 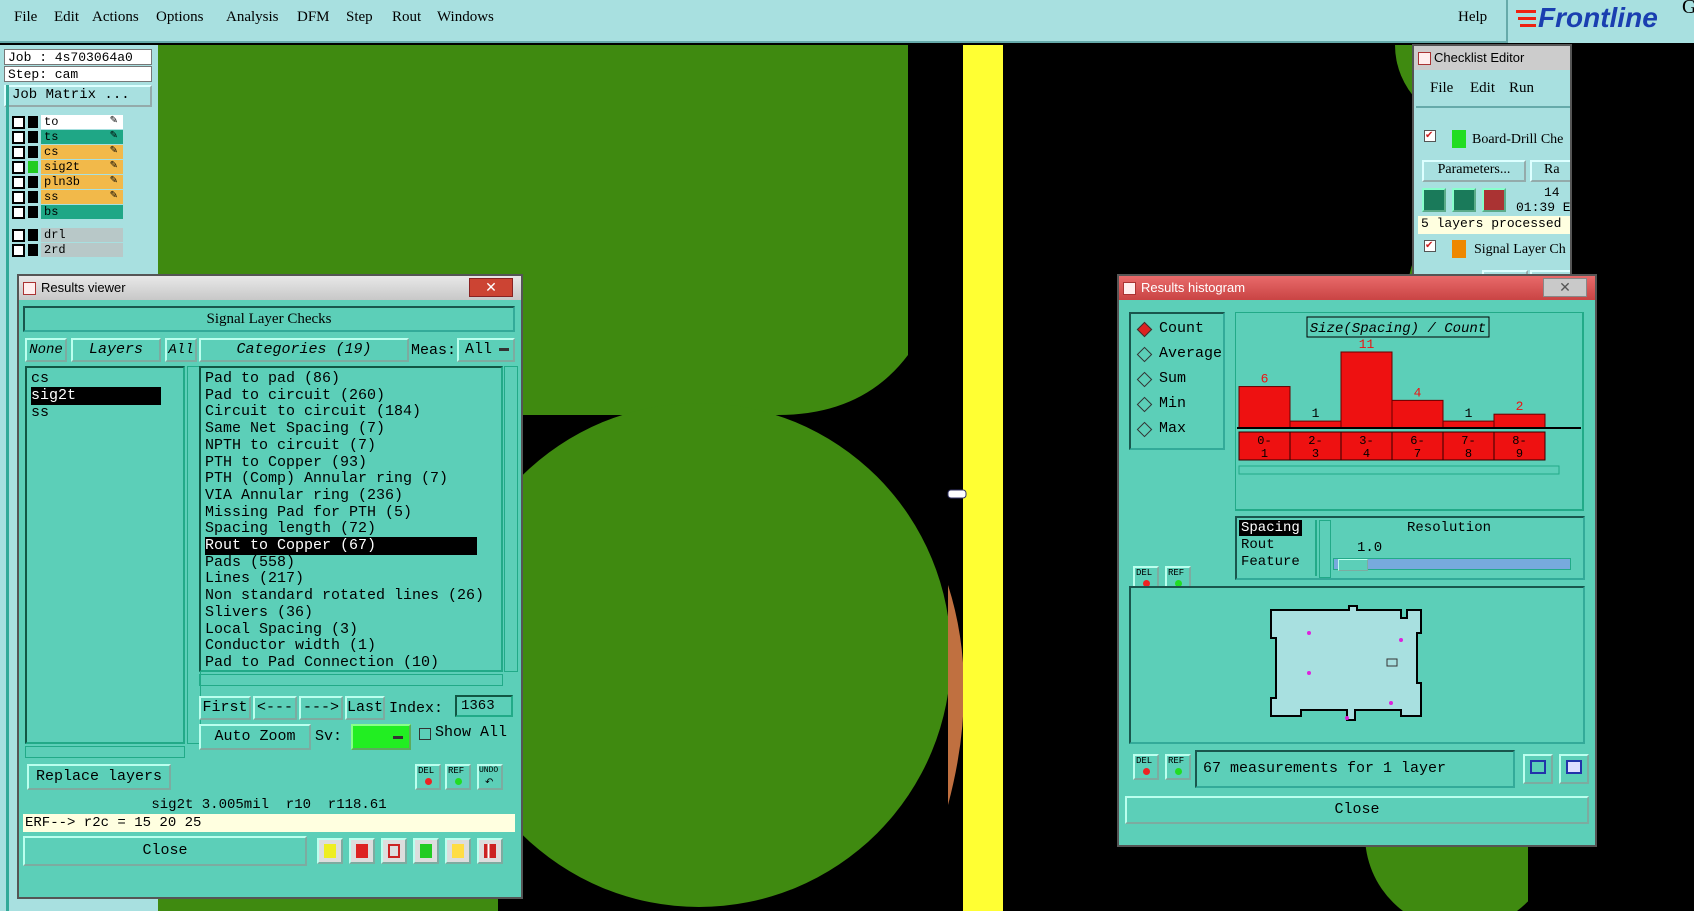 I want to click on menu-analysis: Analysis, so click(x=252, y=17).